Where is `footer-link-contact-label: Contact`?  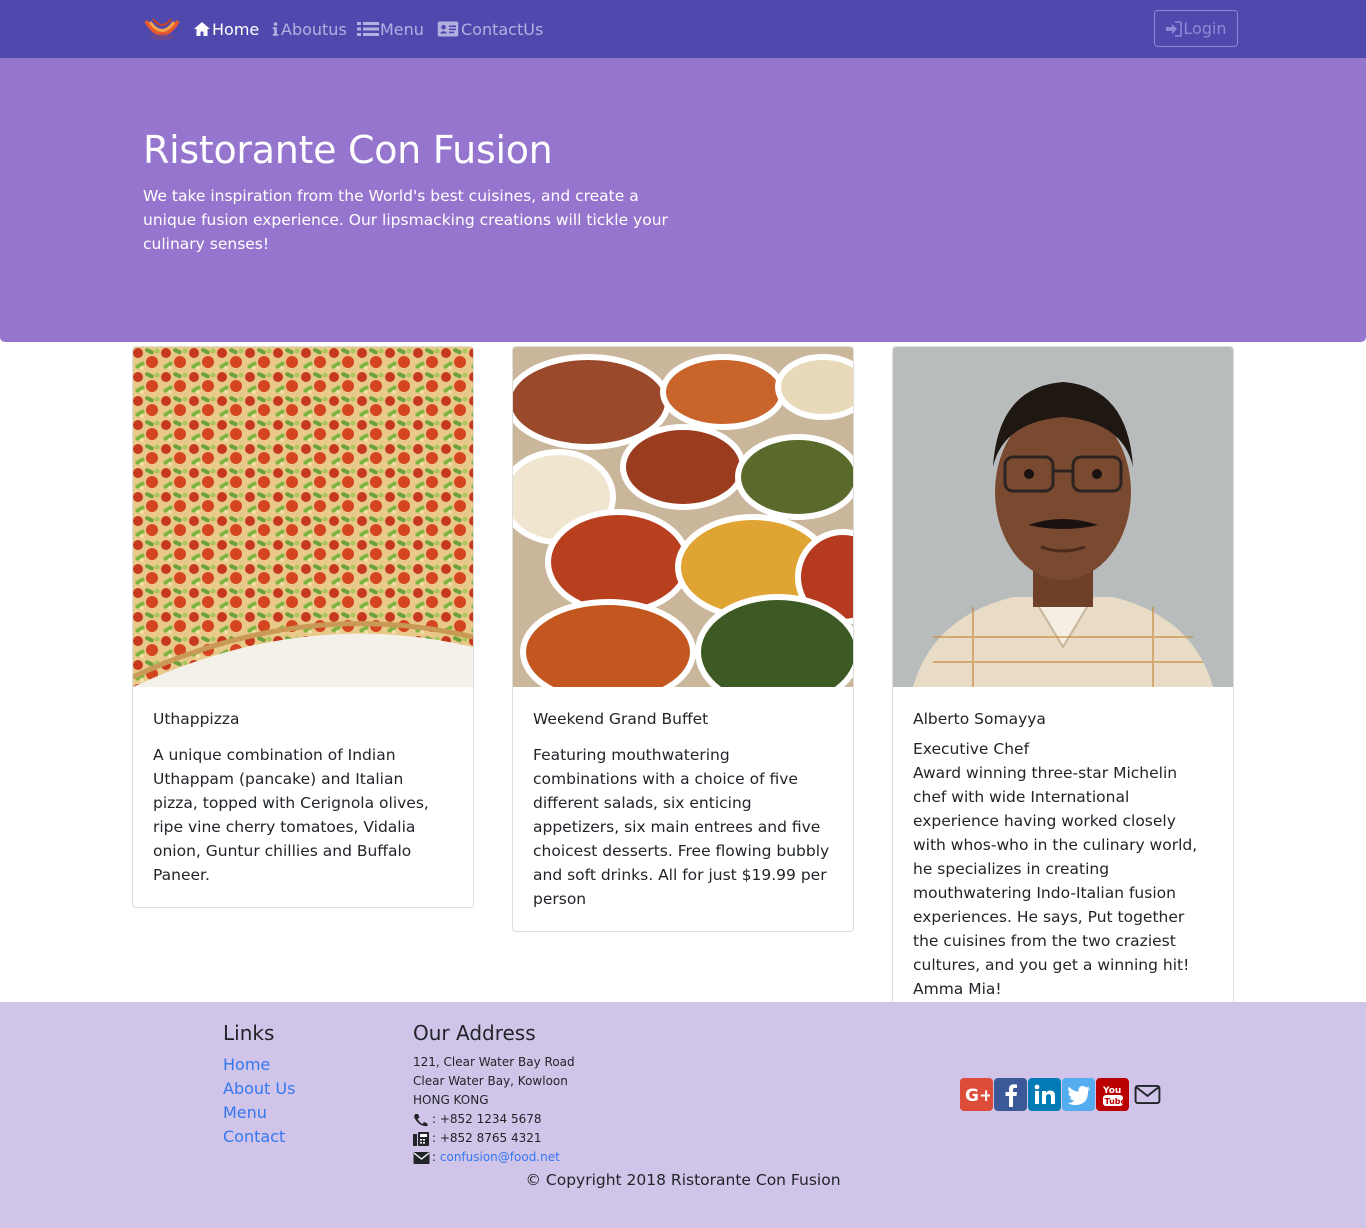
footer-link-contact-label: Contact is located at coordinates (254, 1136).